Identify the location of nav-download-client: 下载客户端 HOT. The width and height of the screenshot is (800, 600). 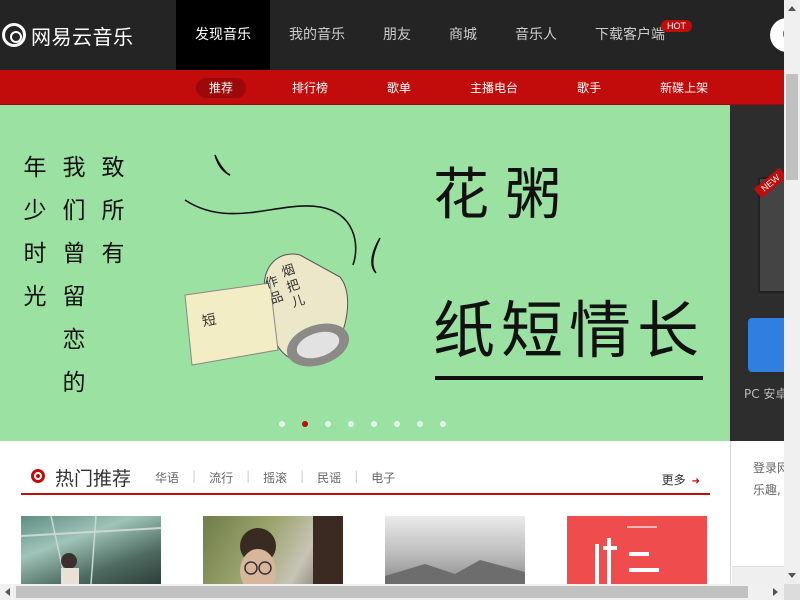
(634, 35).